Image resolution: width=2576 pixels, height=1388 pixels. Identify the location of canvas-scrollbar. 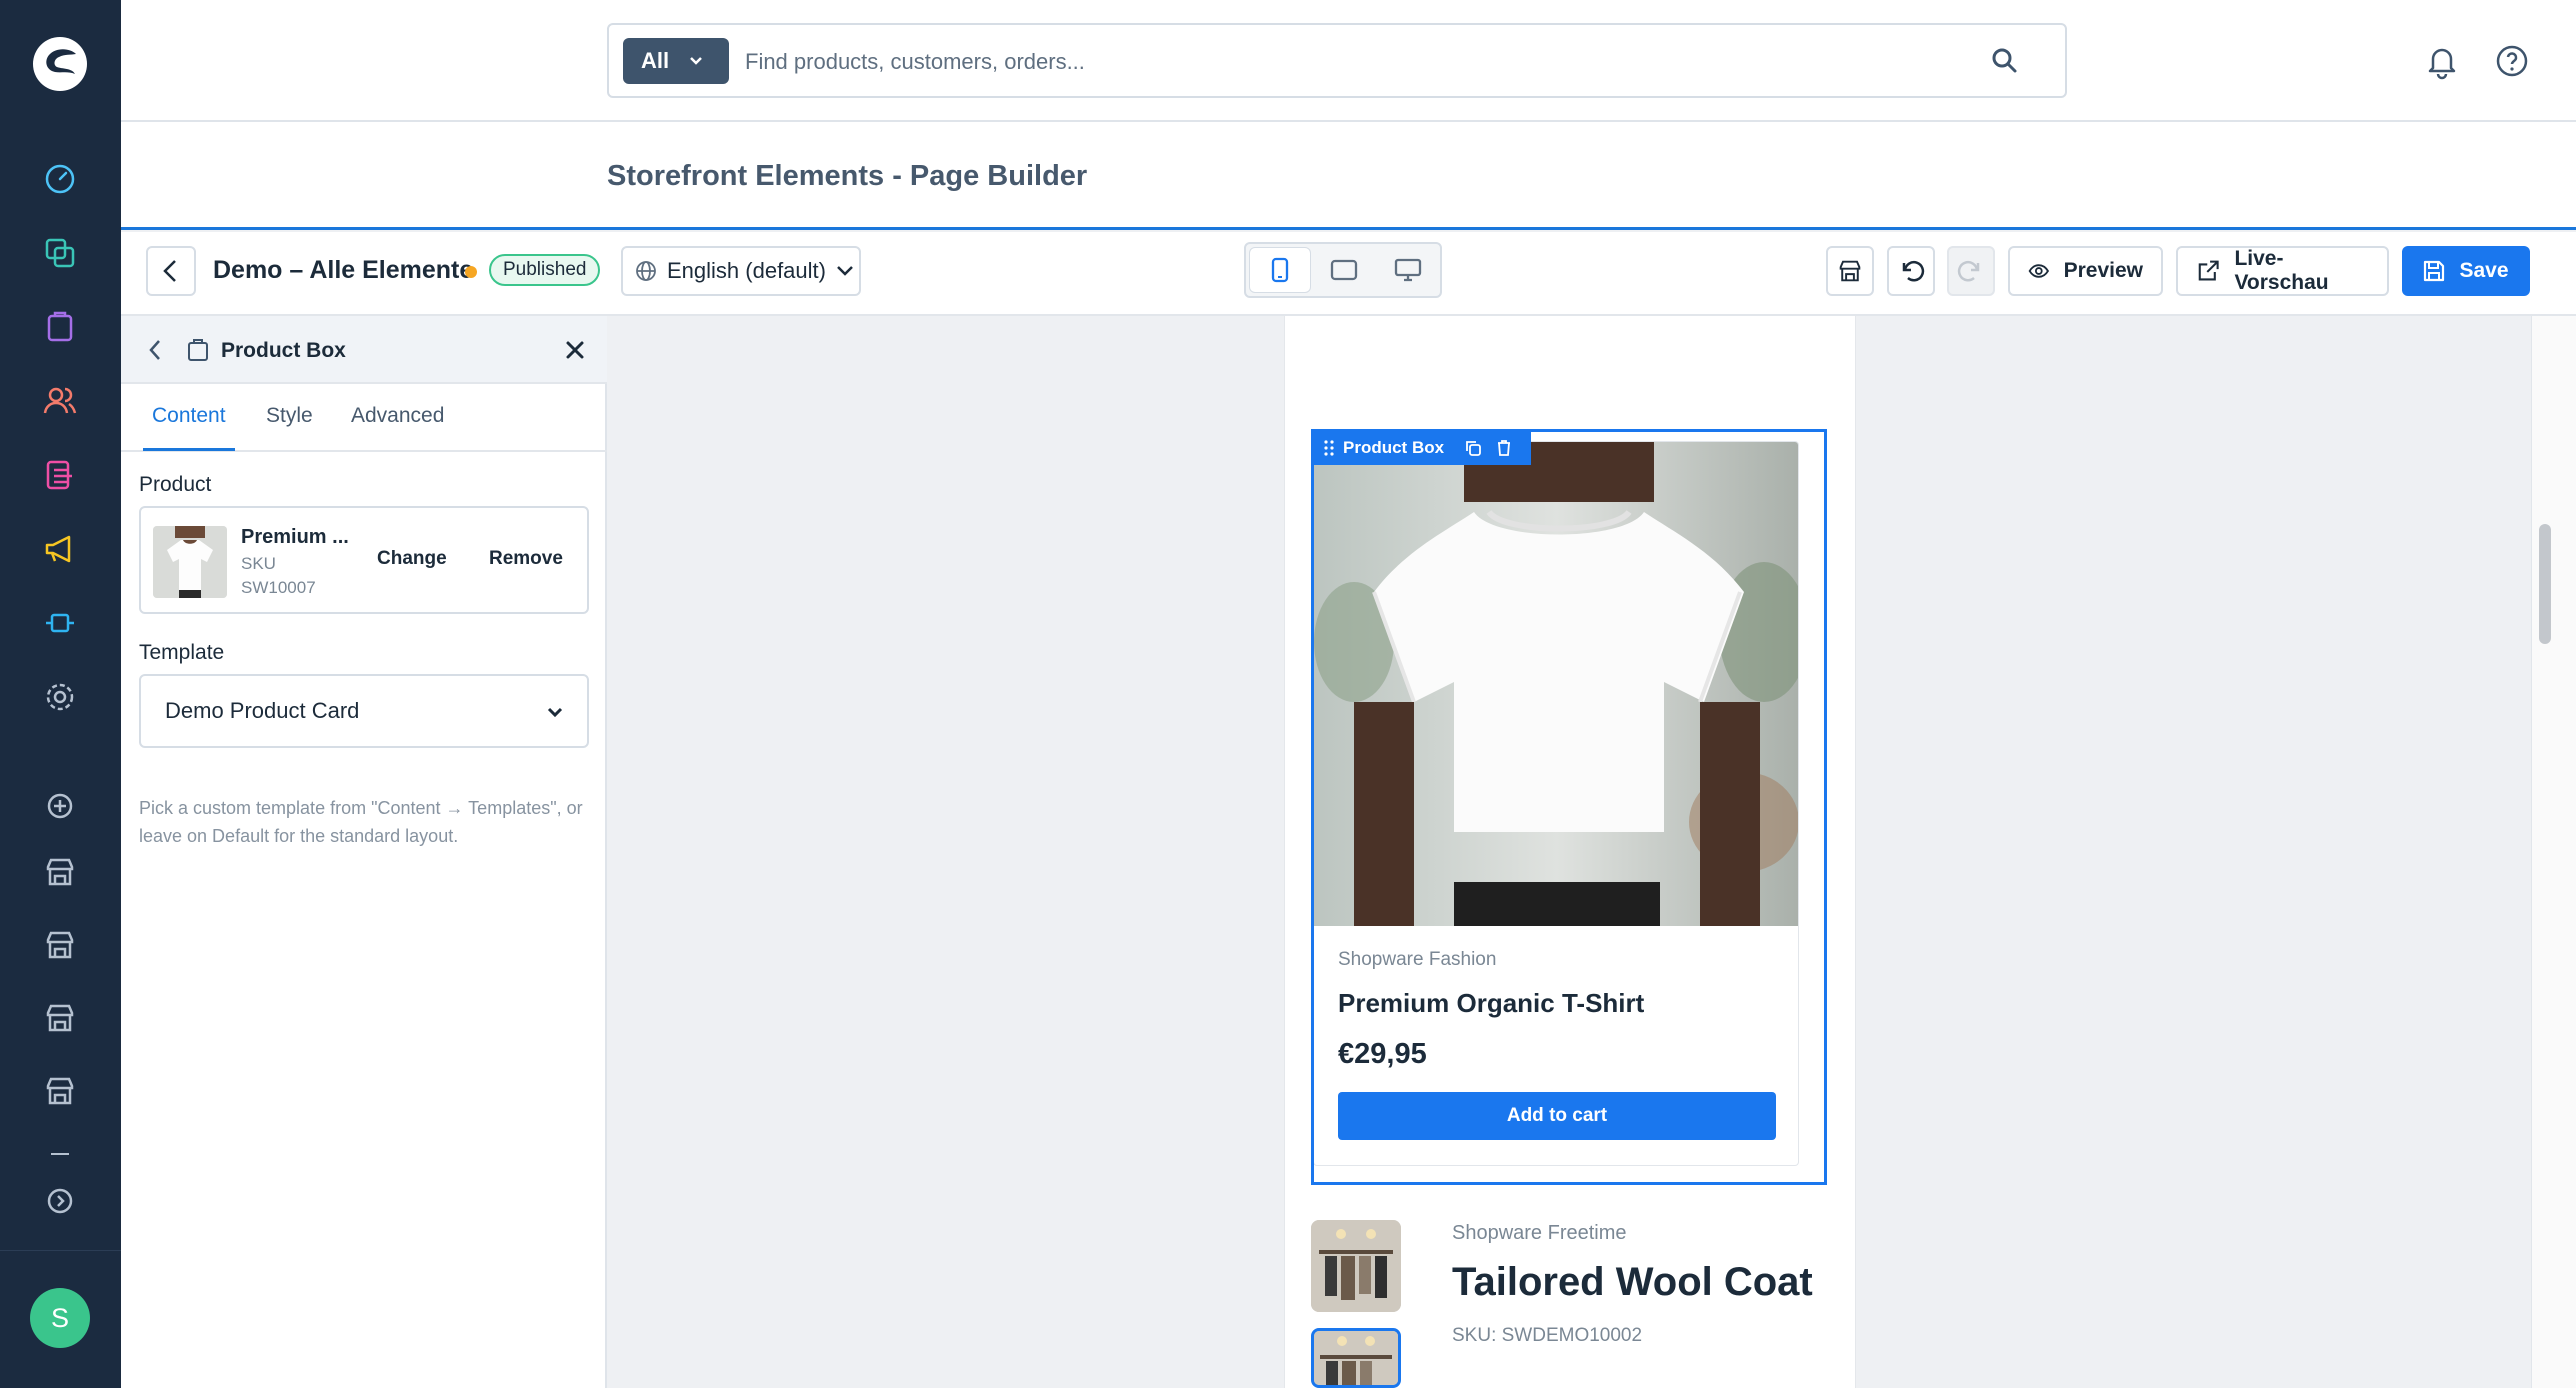
(2553, 852).